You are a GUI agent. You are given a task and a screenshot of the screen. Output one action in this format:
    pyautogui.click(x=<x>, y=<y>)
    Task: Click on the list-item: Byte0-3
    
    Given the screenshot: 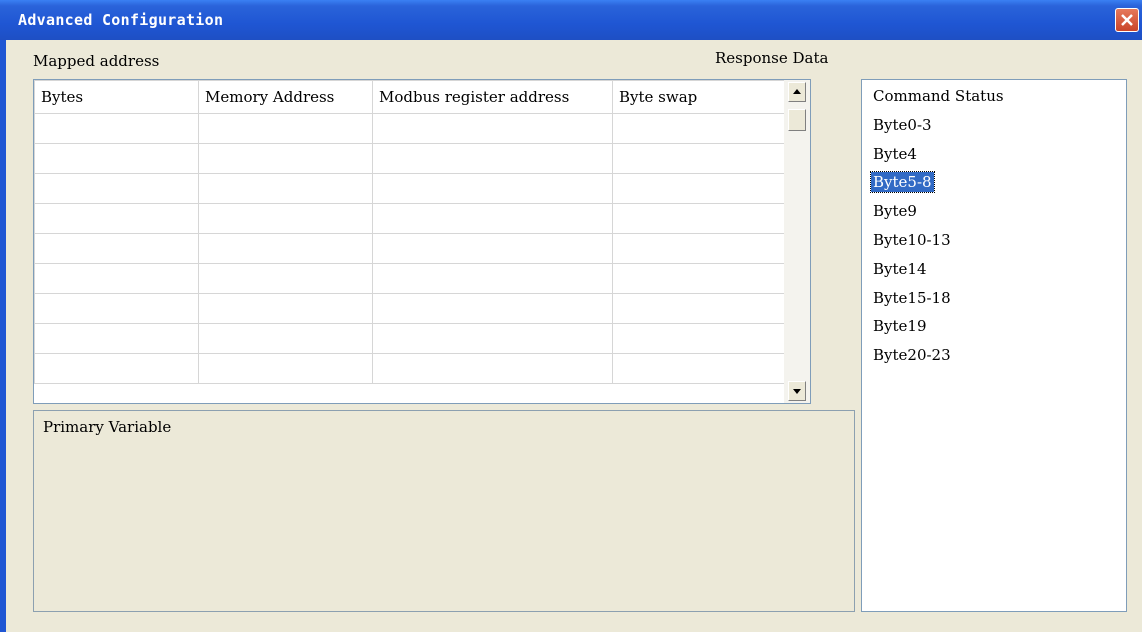 What is the action you would take?
    pyautogui.click(x=902, y=125)
    